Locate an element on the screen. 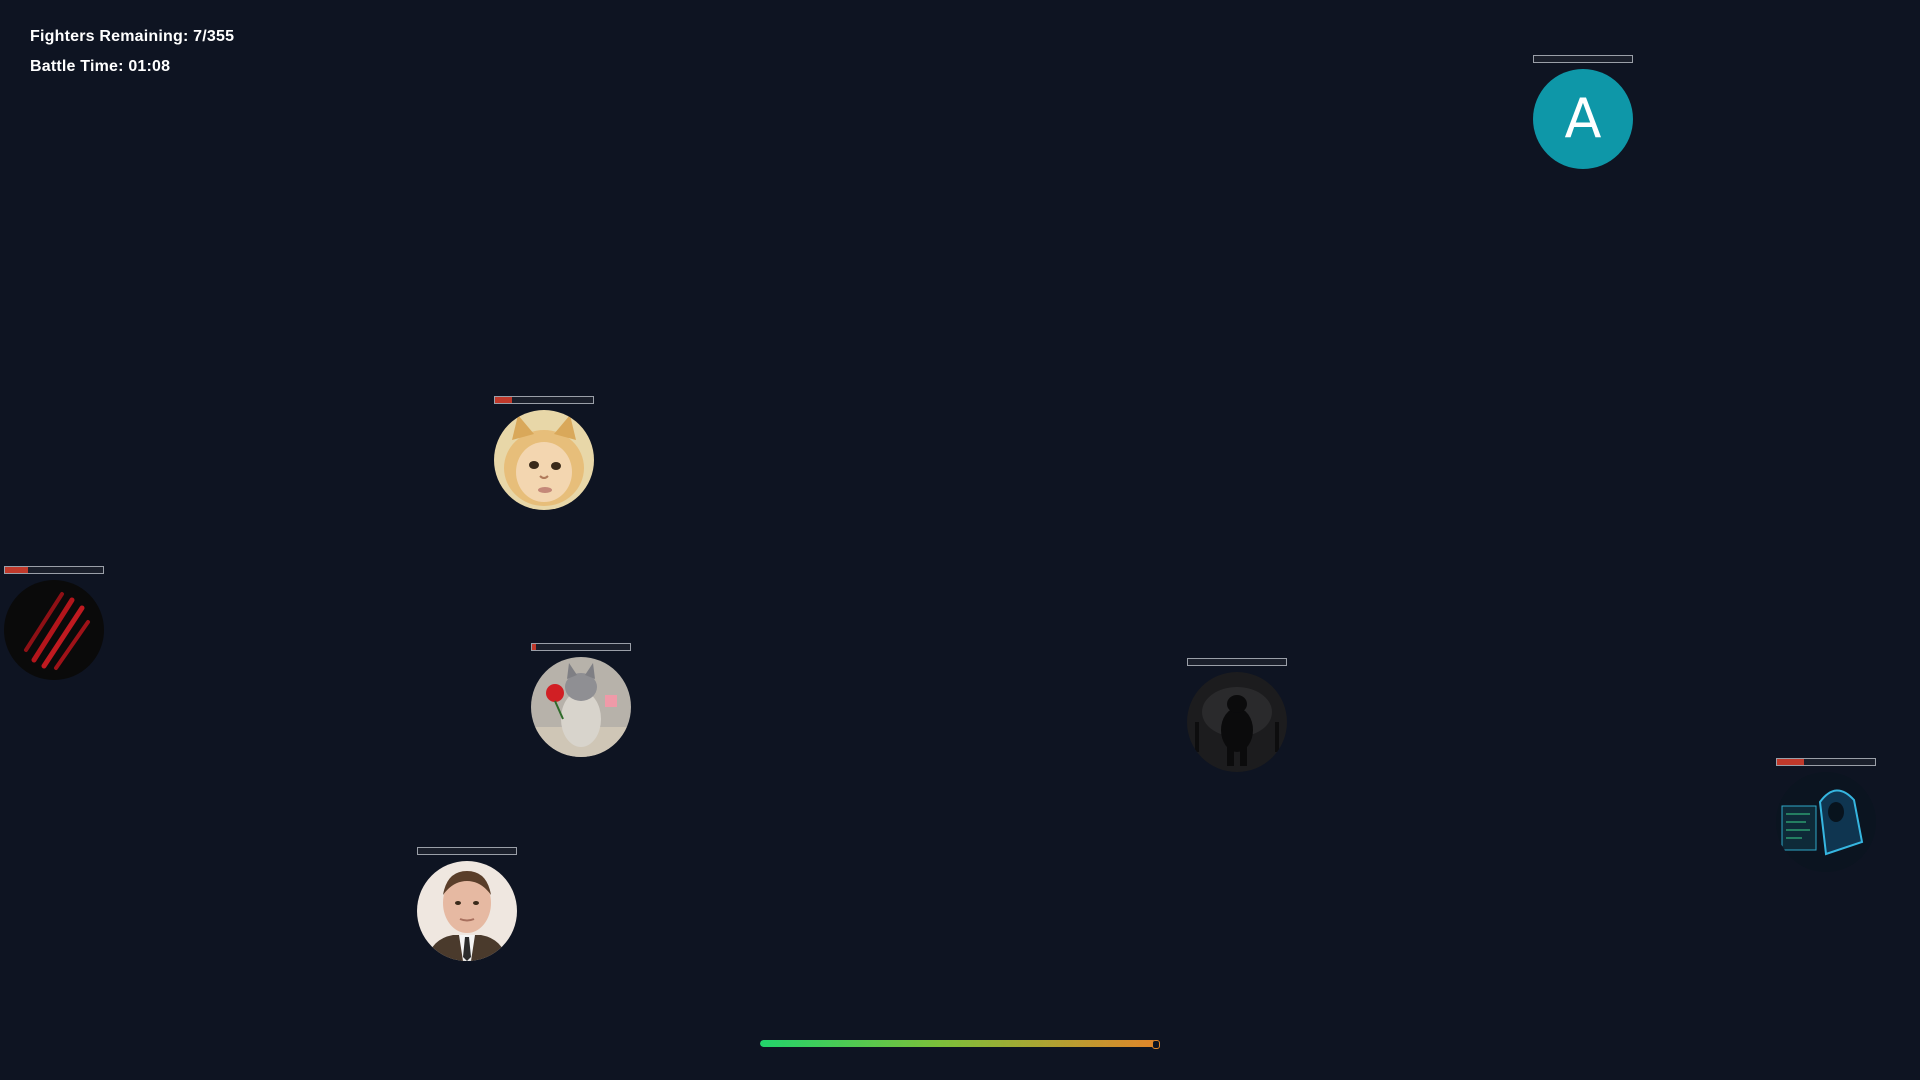 The image size is (1920, 1080). fighter-letter-a: A is located at coordinates (1583, 112).